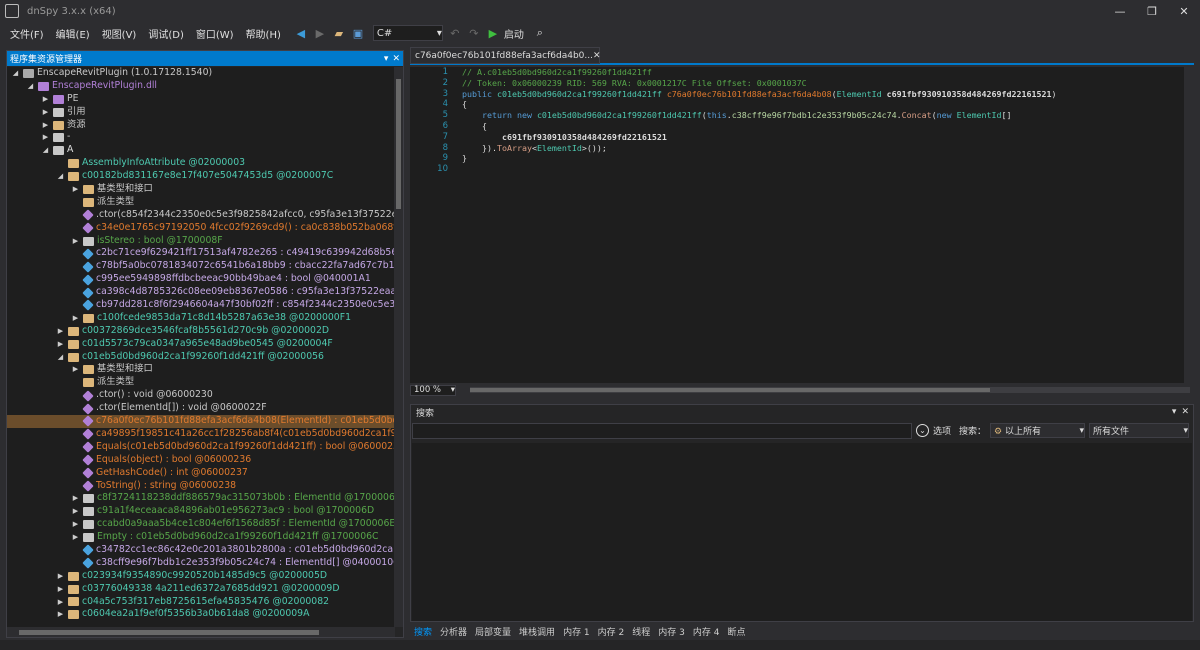 Image resolution: width=1200 pixels, height=650 pixels. I want to click on tree-node: ▶ isStereo : bool @1700008F, so click(201, 241).